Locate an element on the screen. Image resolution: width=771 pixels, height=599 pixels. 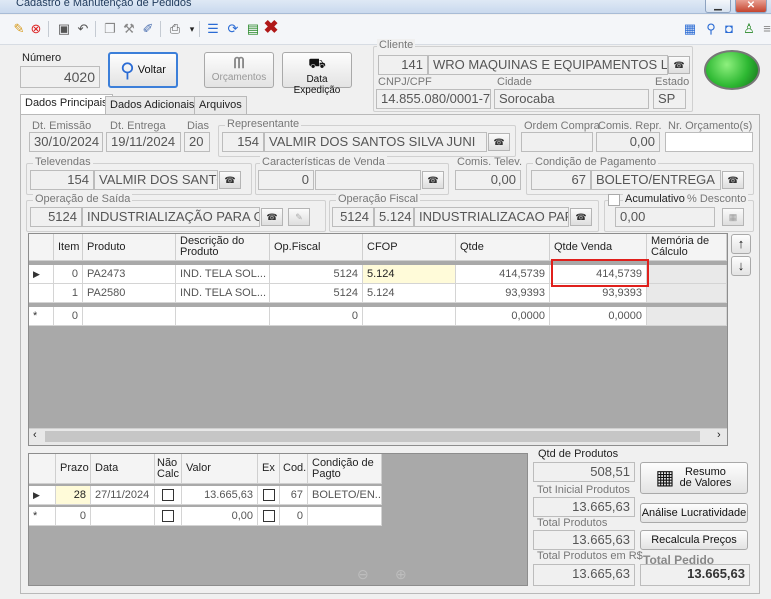
col-opfiscal: Op.Fiscal is located at coordinates (316, 247).